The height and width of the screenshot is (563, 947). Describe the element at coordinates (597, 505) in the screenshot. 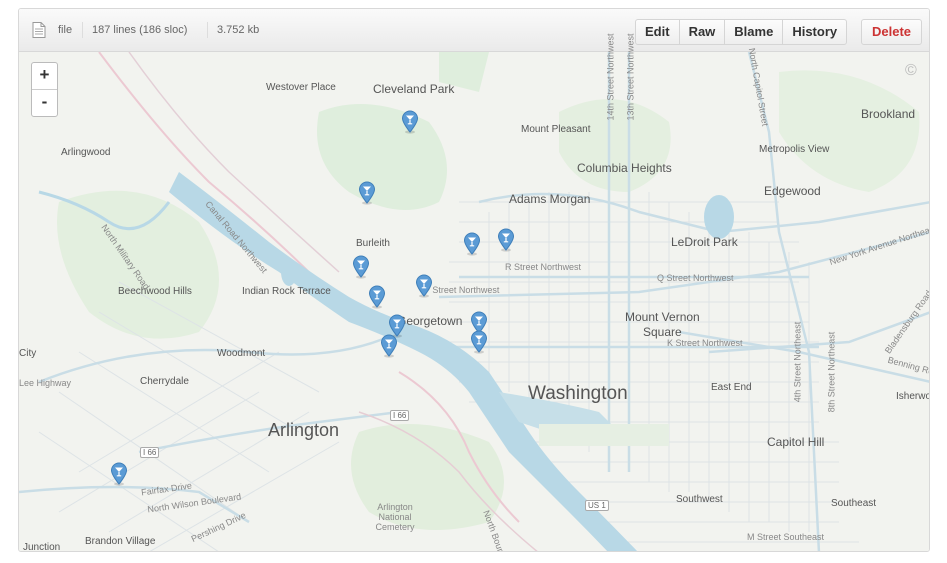

I see `highway-shield: US 1` at that location.